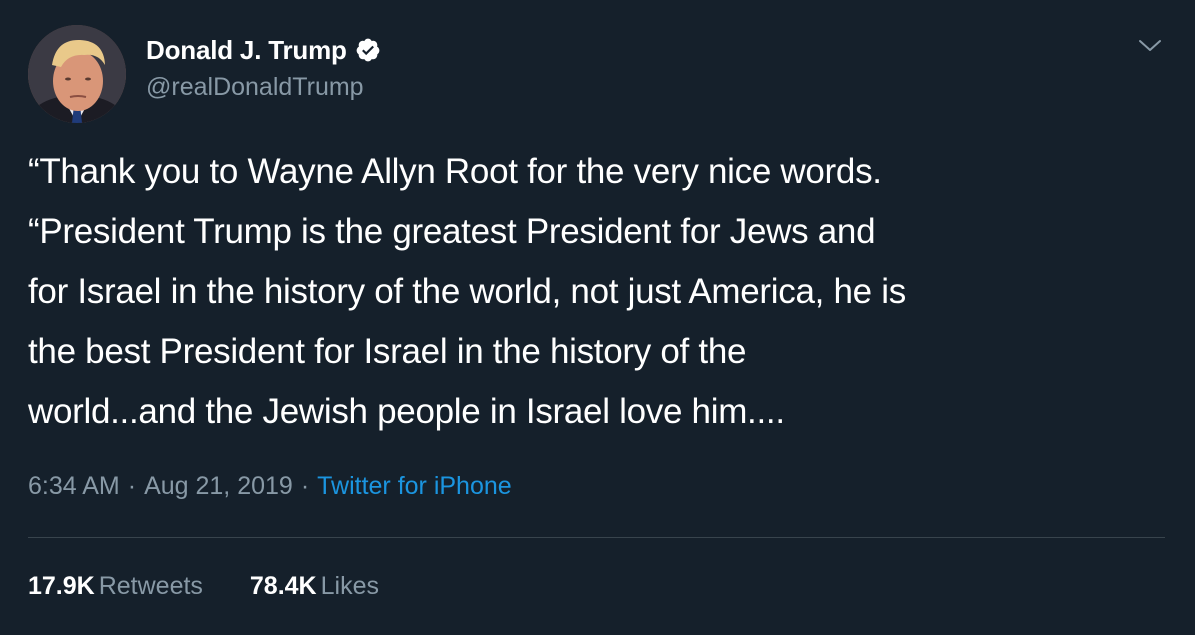  I want to click on likes-label: Likes, so click(349, 586).